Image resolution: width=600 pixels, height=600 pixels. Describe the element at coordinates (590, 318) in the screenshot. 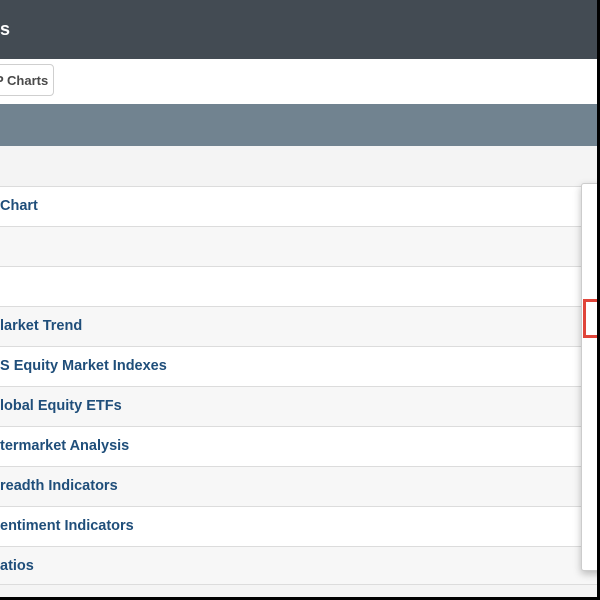

I see `highlight-box` at that location.